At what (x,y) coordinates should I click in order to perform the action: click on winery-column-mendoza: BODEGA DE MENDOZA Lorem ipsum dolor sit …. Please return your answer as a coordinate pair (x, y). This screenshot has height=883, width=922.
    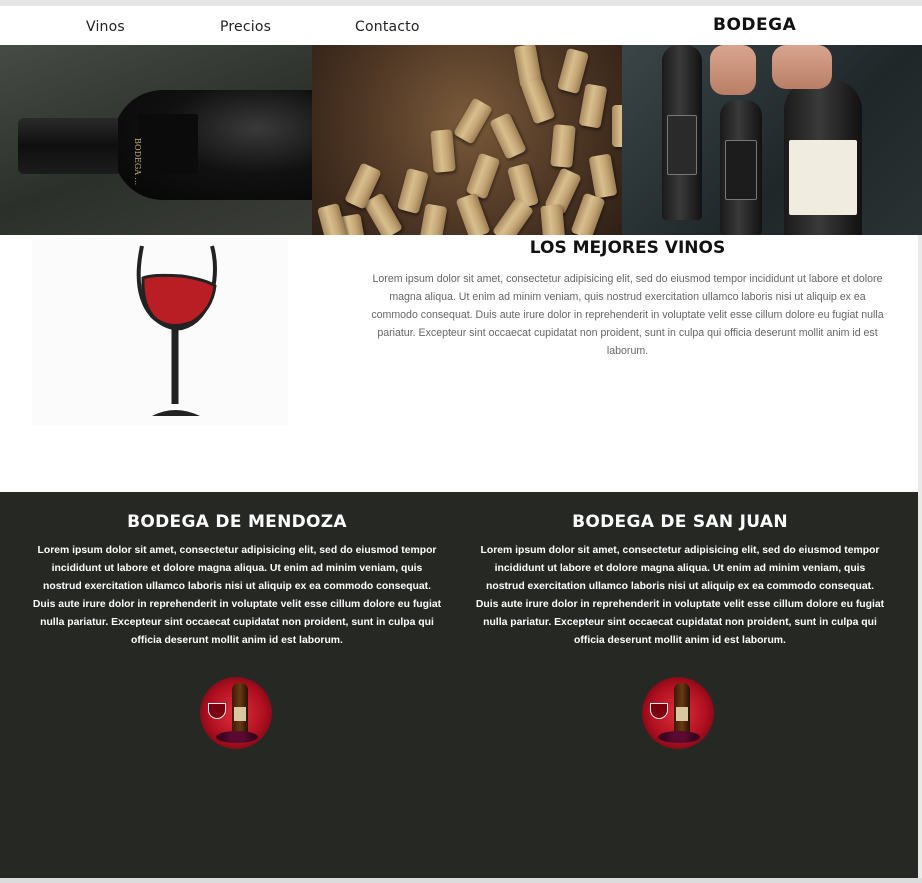
    Looking at the image, I should click on (237, 581).